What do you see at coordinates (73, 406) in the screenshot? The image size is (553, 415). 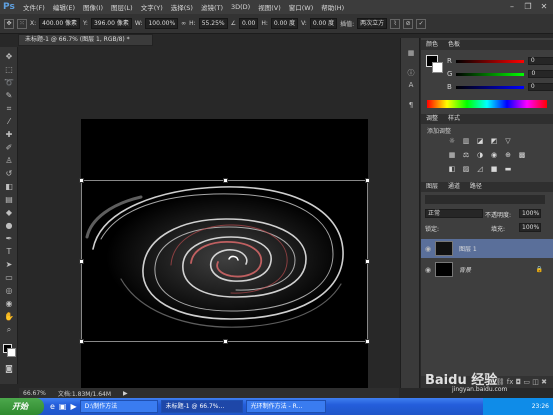 I see `quicklaunch-media-icon: ▶` at bounding box center [73, 406].